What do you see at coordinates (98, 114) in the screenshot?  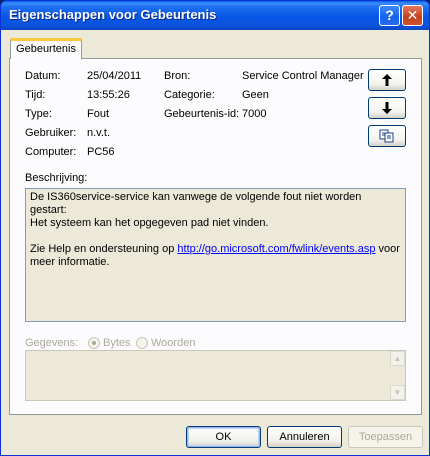 I see `type-value: Fout` at bounding box center [98, 114].